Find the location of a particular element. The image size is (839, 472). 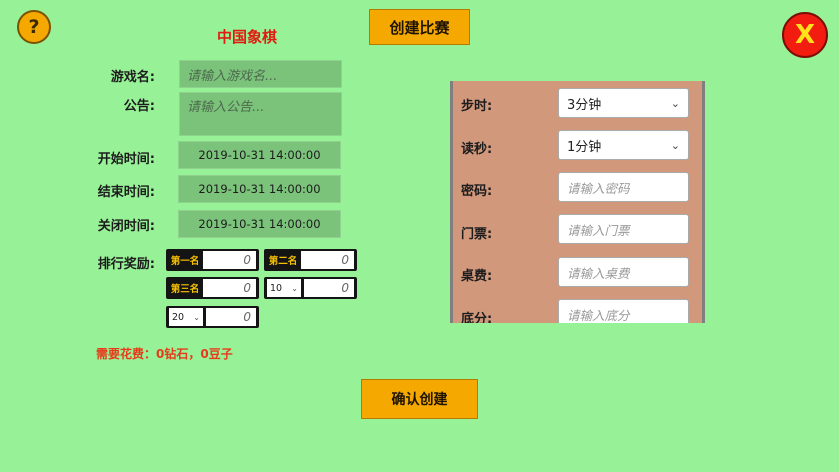

create-match-button: 创建比赛 is located at coordinates (419, 27).